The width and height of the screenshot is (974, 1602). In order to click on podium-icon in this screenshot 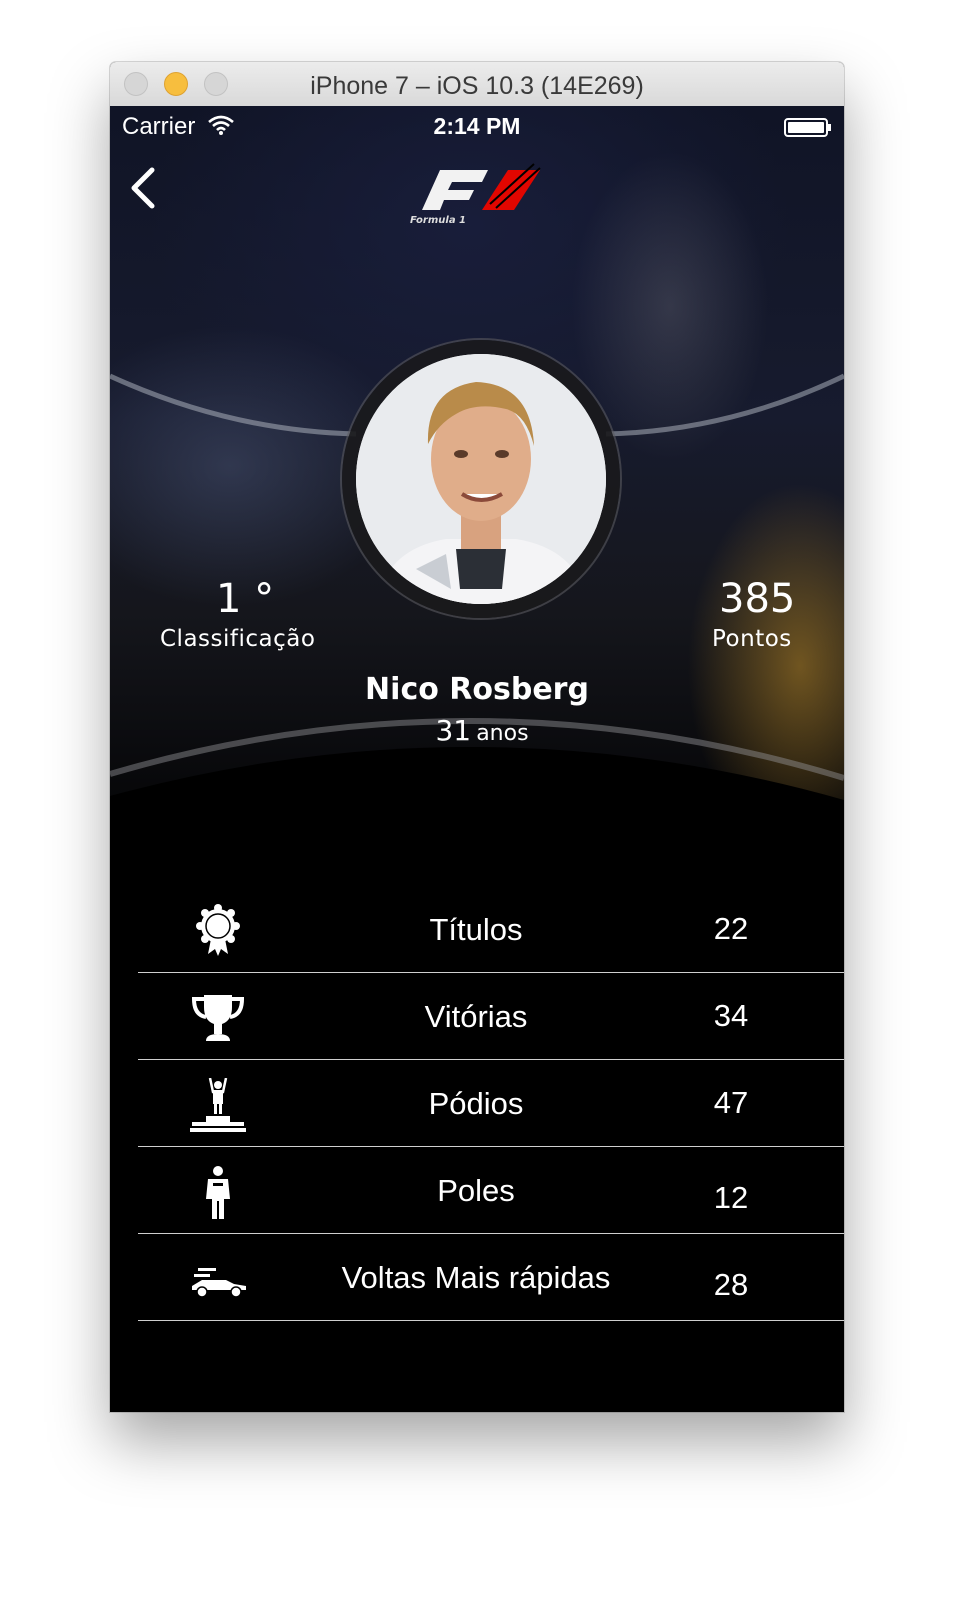, I will do `click(218, 1105)`.